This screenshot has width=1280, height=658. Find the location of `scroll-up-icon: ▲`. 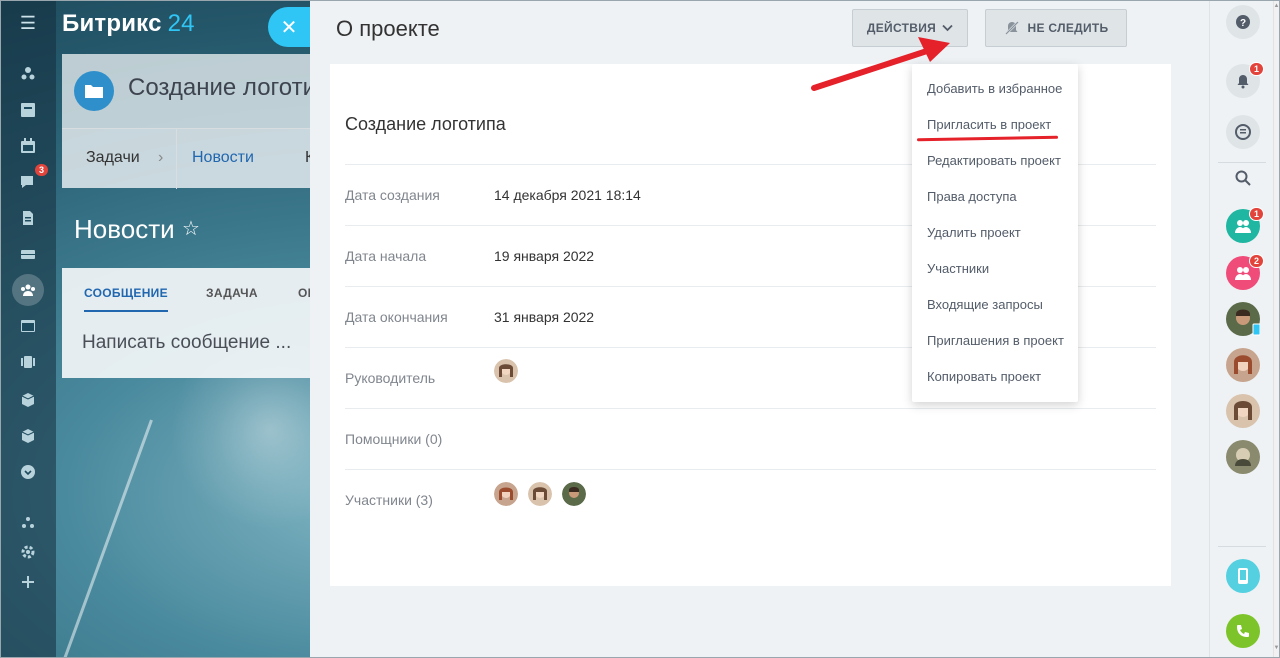

scroll-up-icon: ▲ is located at coordinates (1276, 6).